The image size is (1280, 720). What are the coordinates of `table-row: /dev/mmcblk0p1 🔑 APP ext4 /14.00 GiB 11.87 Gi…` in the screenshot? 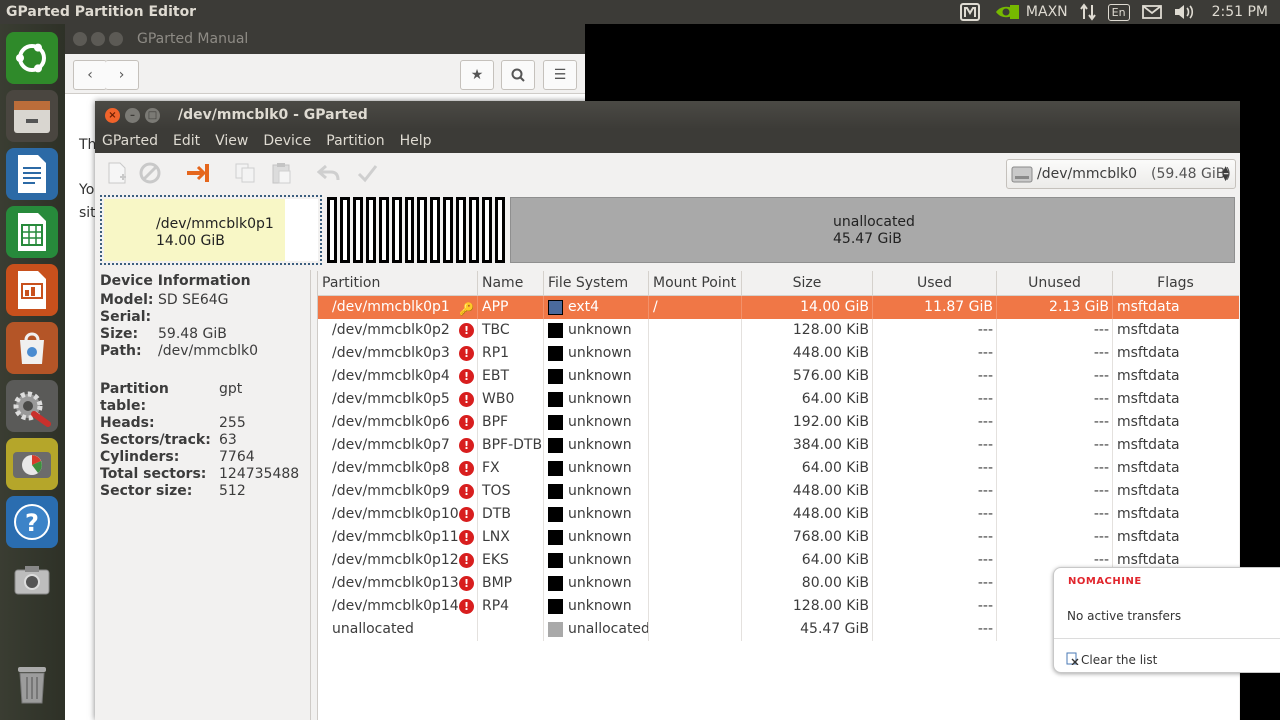 It's located at (778, 307).